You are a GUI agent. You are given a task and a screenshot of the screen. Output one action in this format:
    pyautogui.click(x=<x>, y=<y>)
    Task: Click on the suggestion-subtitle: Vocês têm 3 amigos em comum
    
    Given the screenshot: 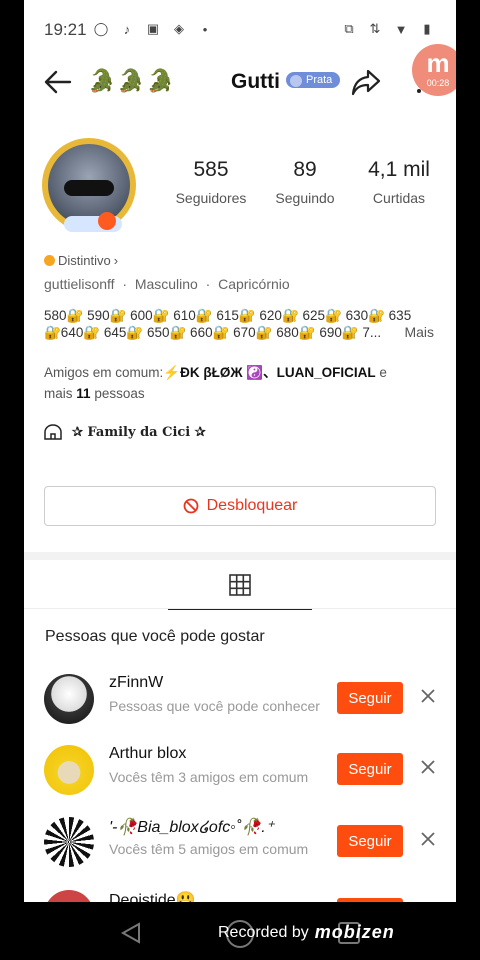 What is the action you would take?
    pyautogui.click(x=209, y=777)
    